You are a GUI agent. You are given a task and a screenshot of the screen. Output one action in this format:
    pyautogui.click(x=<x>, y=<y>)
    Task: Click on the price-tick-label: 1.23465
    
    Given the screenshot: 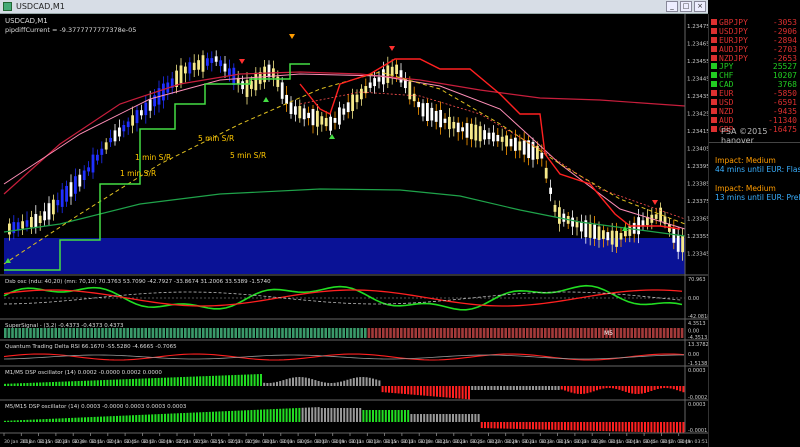 What is the action you would take?
    pyautogui.click(x=697, y=45)
    